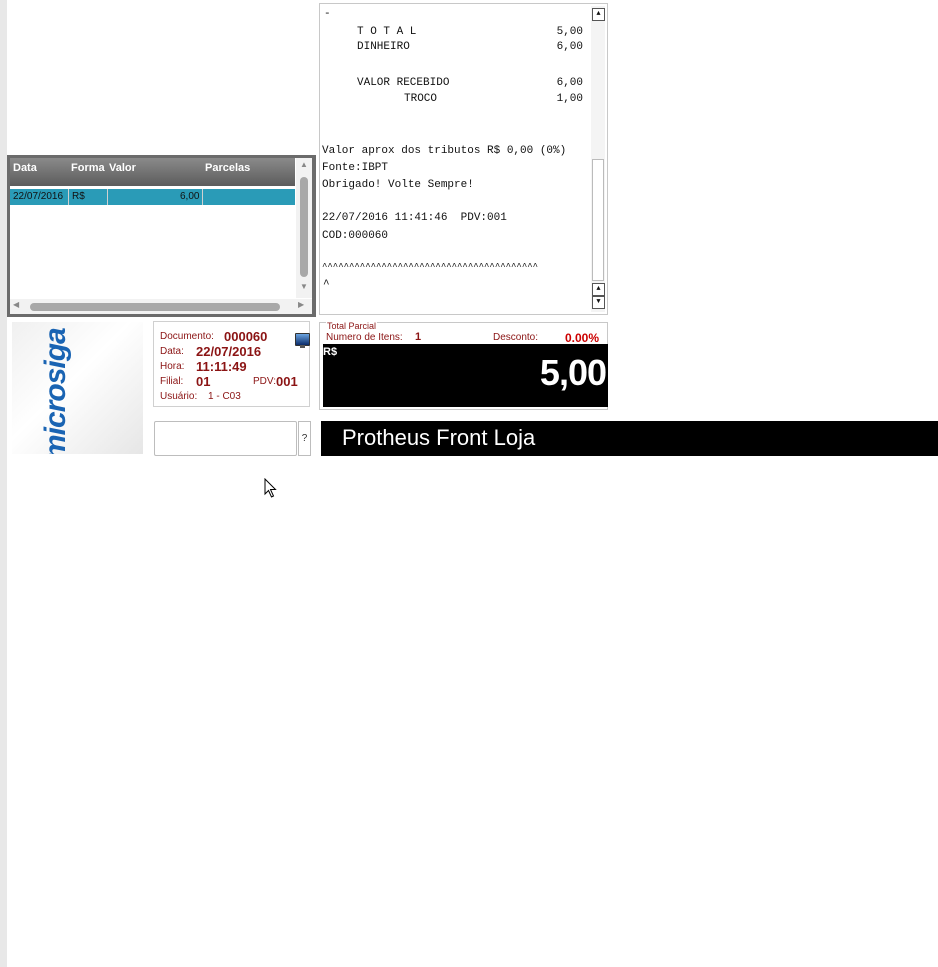 The width and height of the screenshot is (938, 967). I want to click on receipt-troco-label: TROCO, so click(421, 99).